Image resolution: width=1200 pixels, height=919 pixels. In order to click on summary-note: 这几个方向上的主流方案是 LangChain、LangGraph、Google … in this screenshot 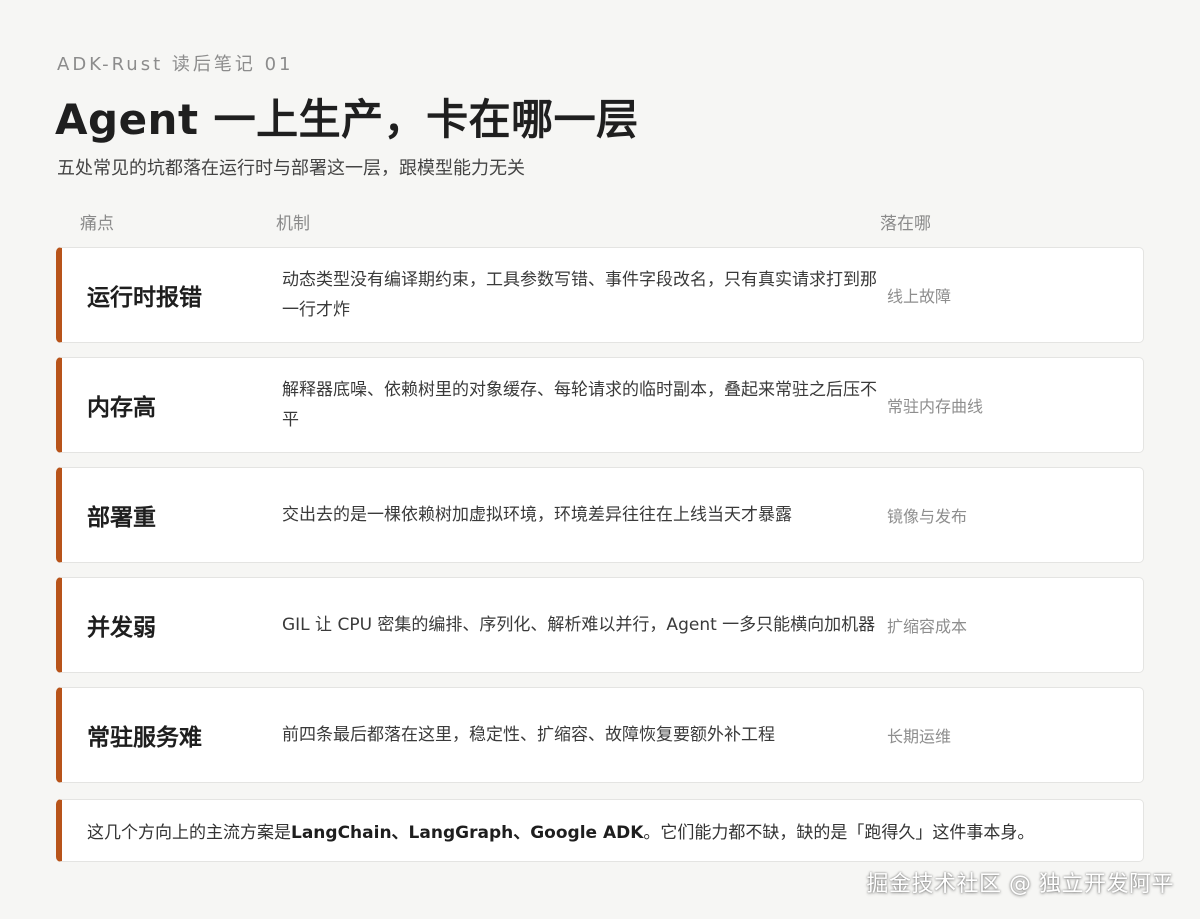, I will do `click(600, 830)`.